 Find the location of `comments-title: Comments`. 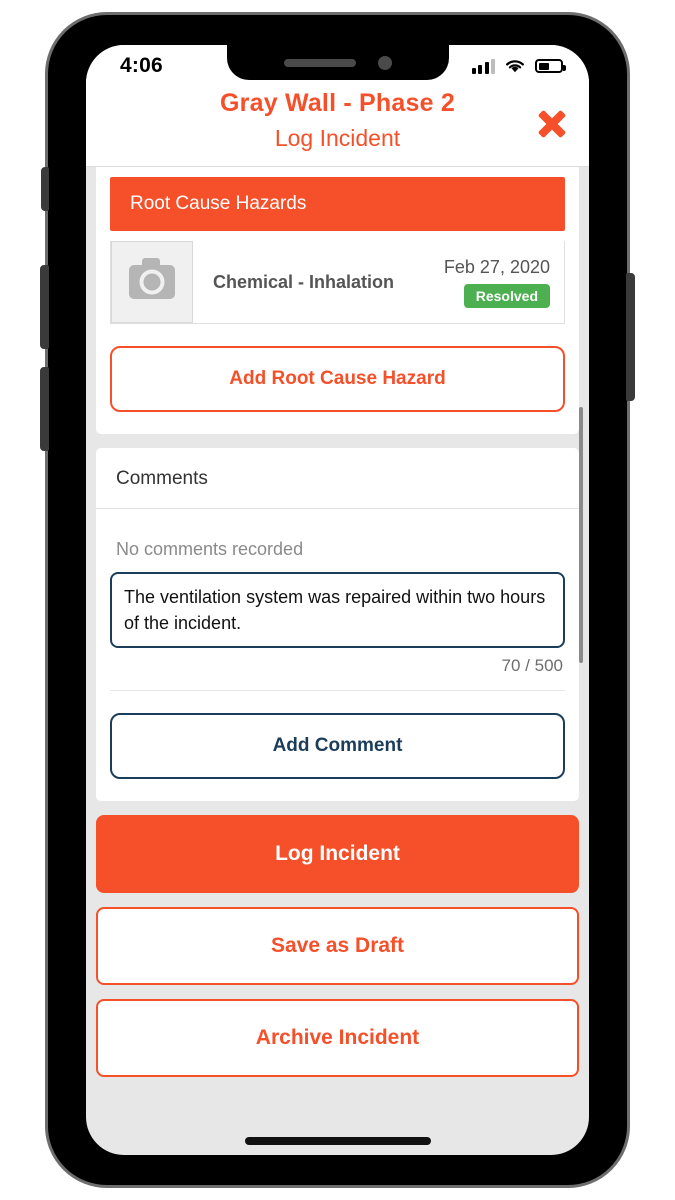

comments-title: Comments is located at coordinates (337, 478).